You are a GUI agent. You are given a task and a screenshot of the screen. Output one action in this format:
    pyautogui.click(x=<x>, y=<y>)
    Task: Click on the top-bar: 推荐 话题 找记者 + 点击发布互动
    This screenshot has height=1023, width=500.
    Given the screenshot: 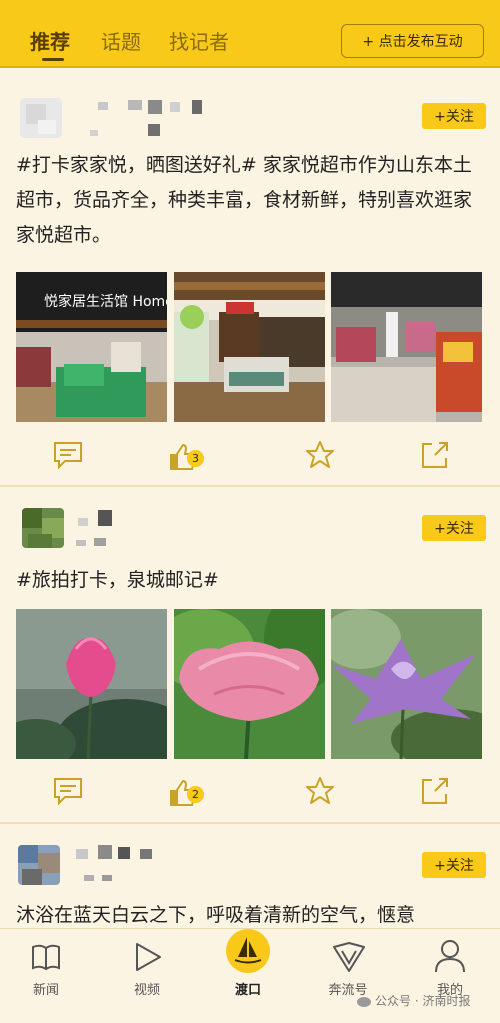 What is the action you would take?
    pyautogui.click(x=250, y=34)
    